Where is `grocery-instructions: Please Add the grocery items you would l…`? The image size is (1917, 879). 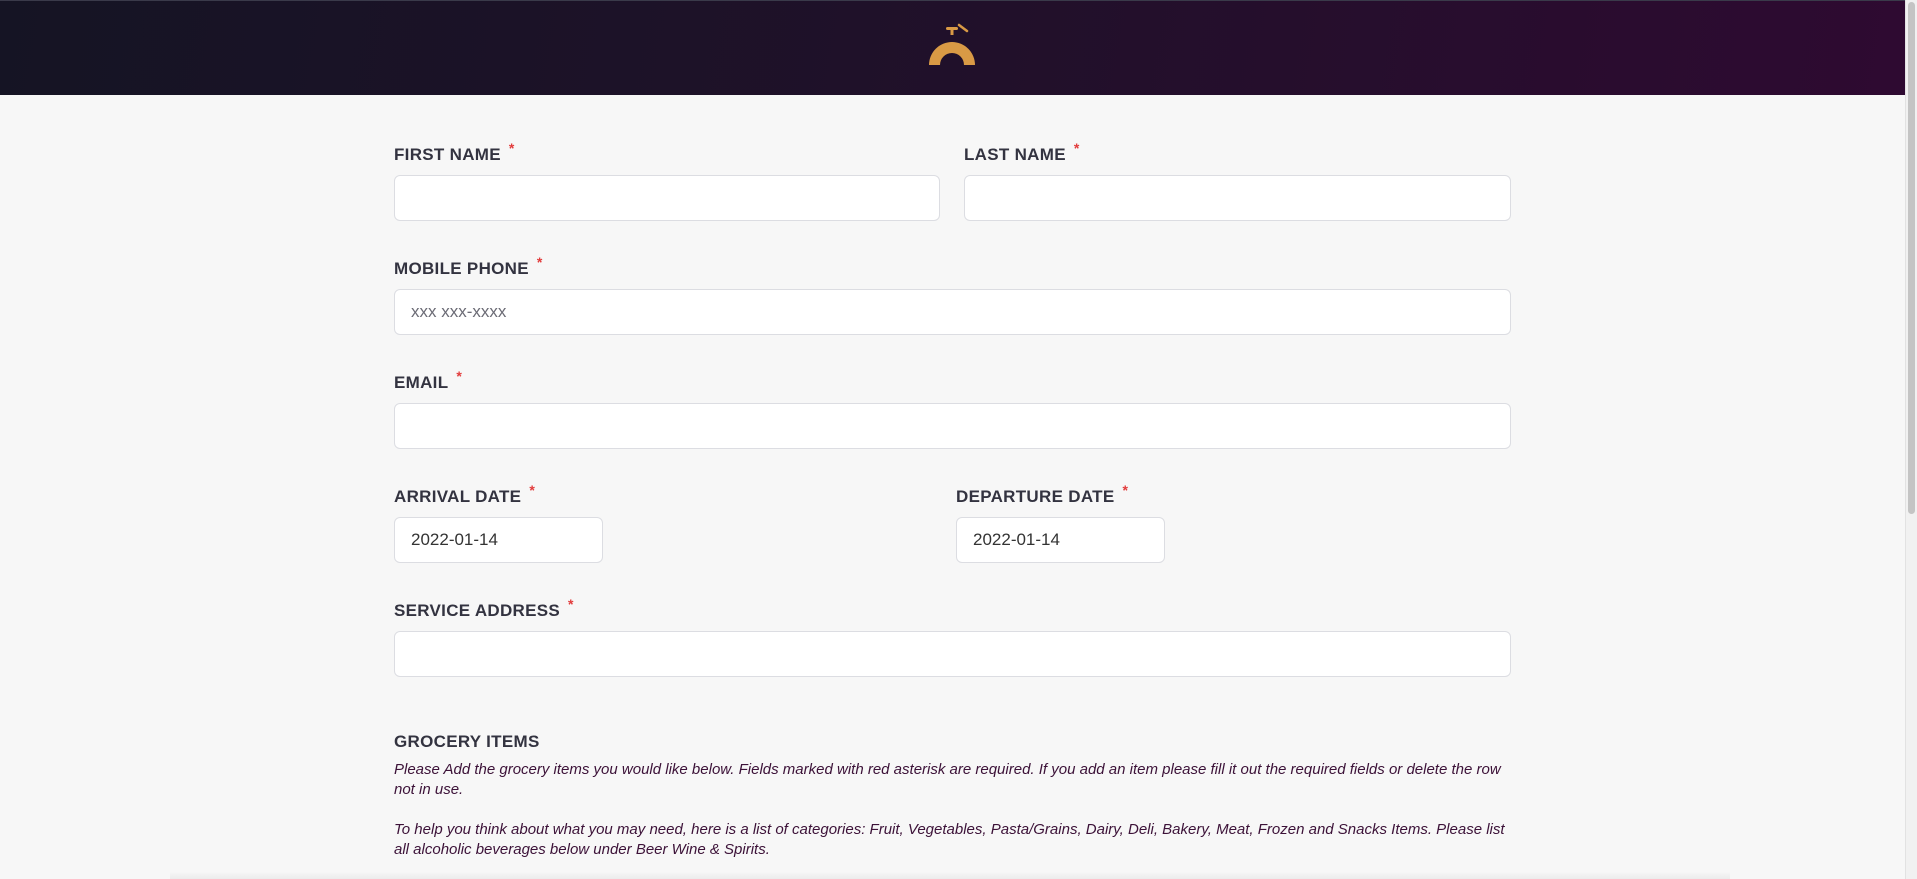 grocery-instructions: Please Add the grocery items you would l… is located at coordinates (947, 779).